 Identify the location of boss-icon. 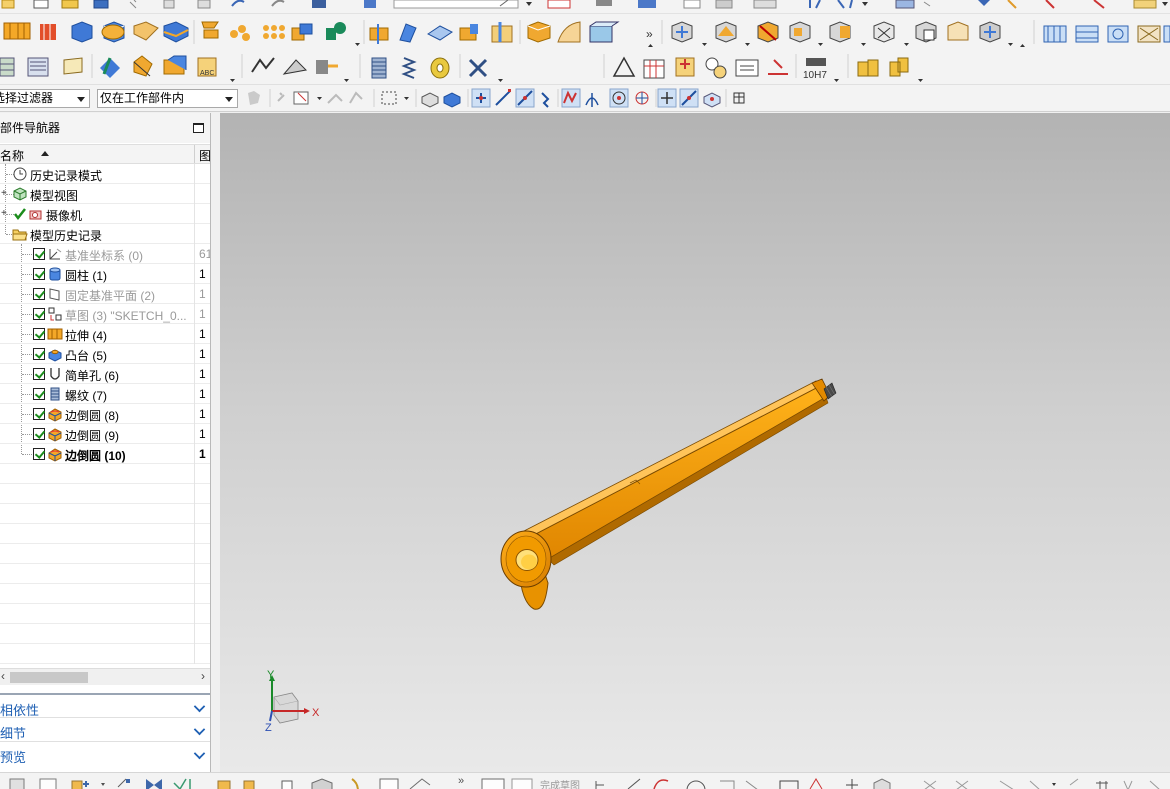
(55, 355).